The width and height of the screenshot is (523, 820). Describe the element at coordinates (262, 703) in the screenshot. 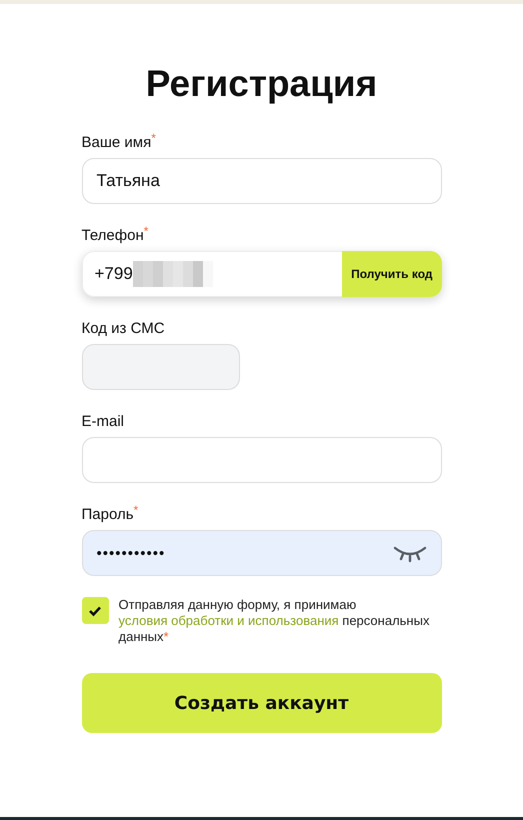

I see `create-account-button: Создать аккаунт` at that location.